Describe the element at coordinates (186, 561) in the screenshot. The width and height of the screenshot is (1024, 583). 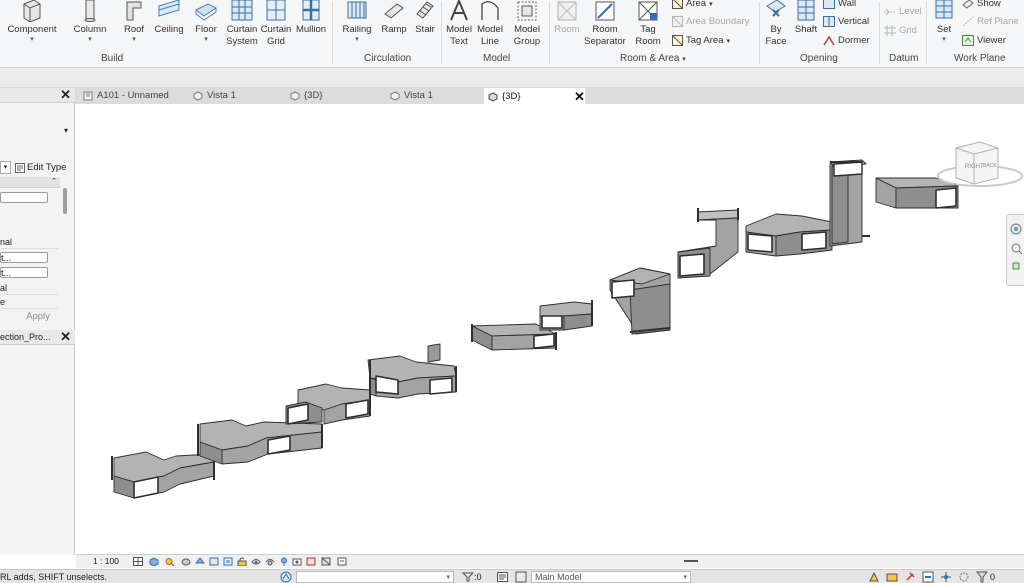
I see `shadows-icon` at that location.